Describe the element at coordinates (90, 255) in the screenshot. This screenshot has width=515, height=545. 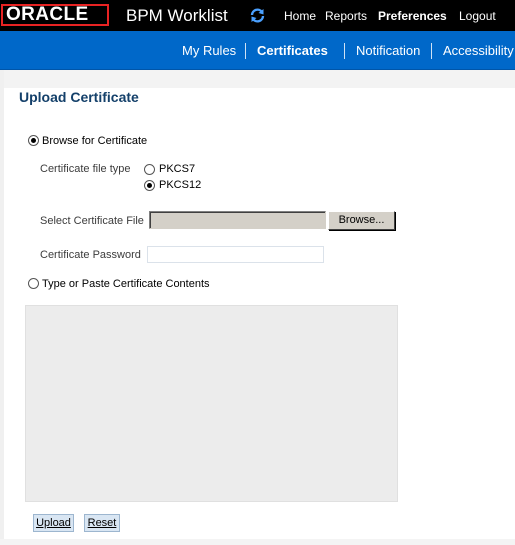
I see `password-label: Certificate Password` at that location.